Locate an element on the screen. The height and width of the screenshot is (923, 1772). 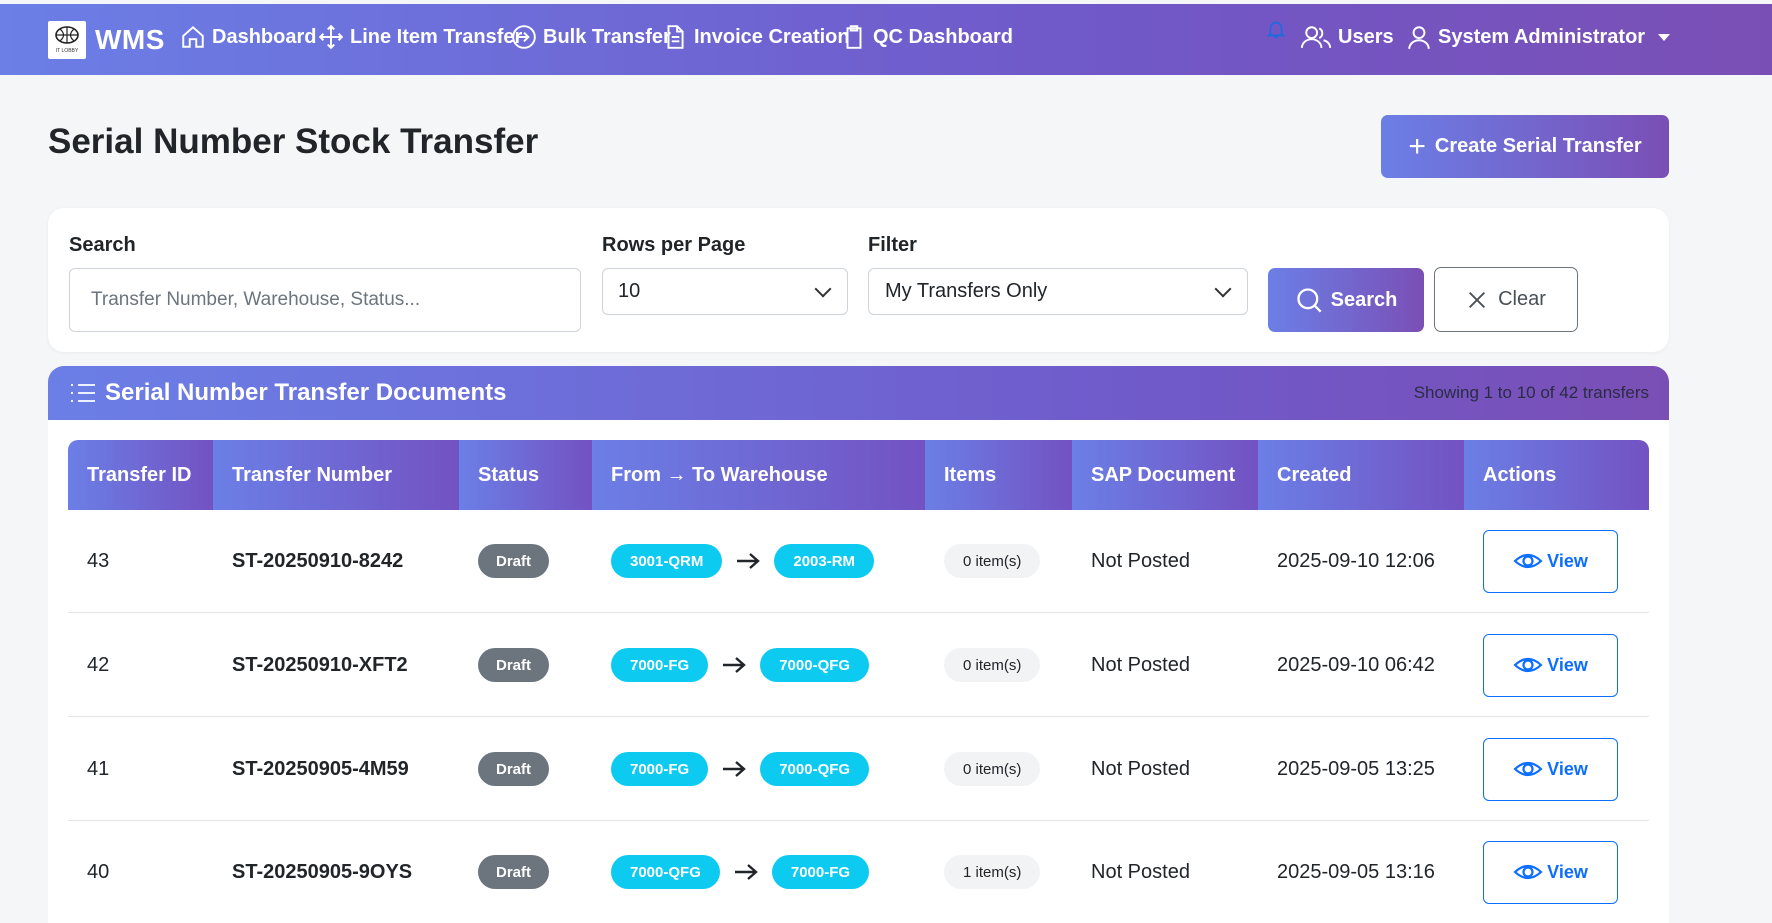
cell-created: 2025-09-05 13:16 is located at coordinates (1356, 871).